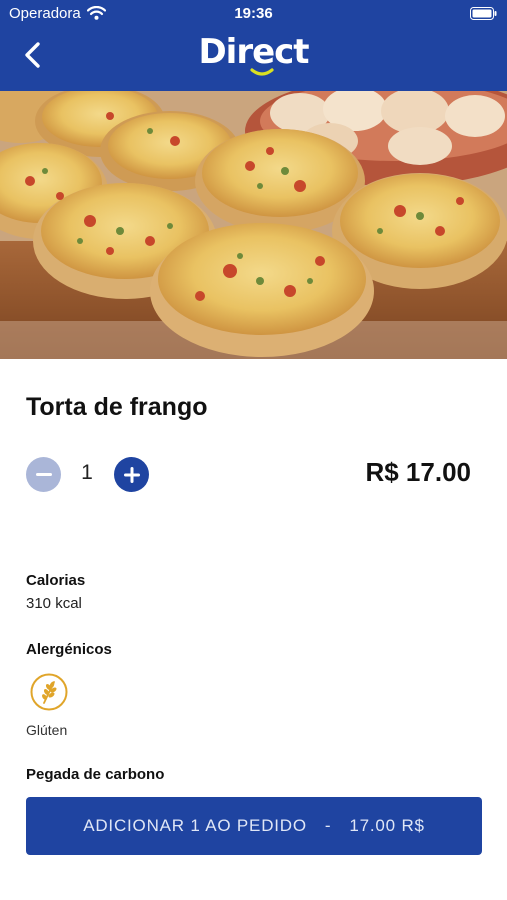 Image resolution: width=507 pixels, height=900 pixels. What do you see at coordinates (387, 825) in the screenshot?
I see `add-to-order-amount: 17.00 R$` at bounding box center [387, 825].